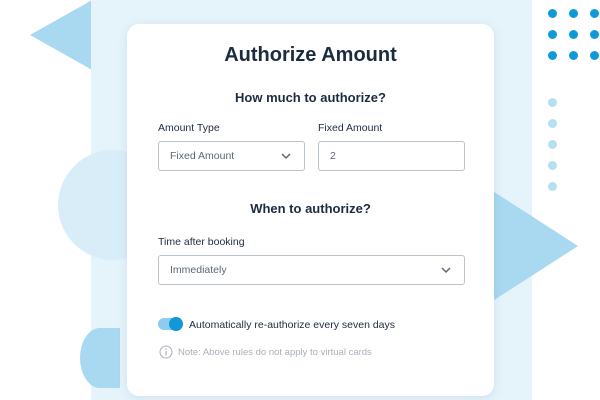 The height and width of the screenshot is (400, 600). What do you see at coordinates (333, 156) in the screenshot?
I see `fixed-amount-value: 2` at bounding box center [333, 156].